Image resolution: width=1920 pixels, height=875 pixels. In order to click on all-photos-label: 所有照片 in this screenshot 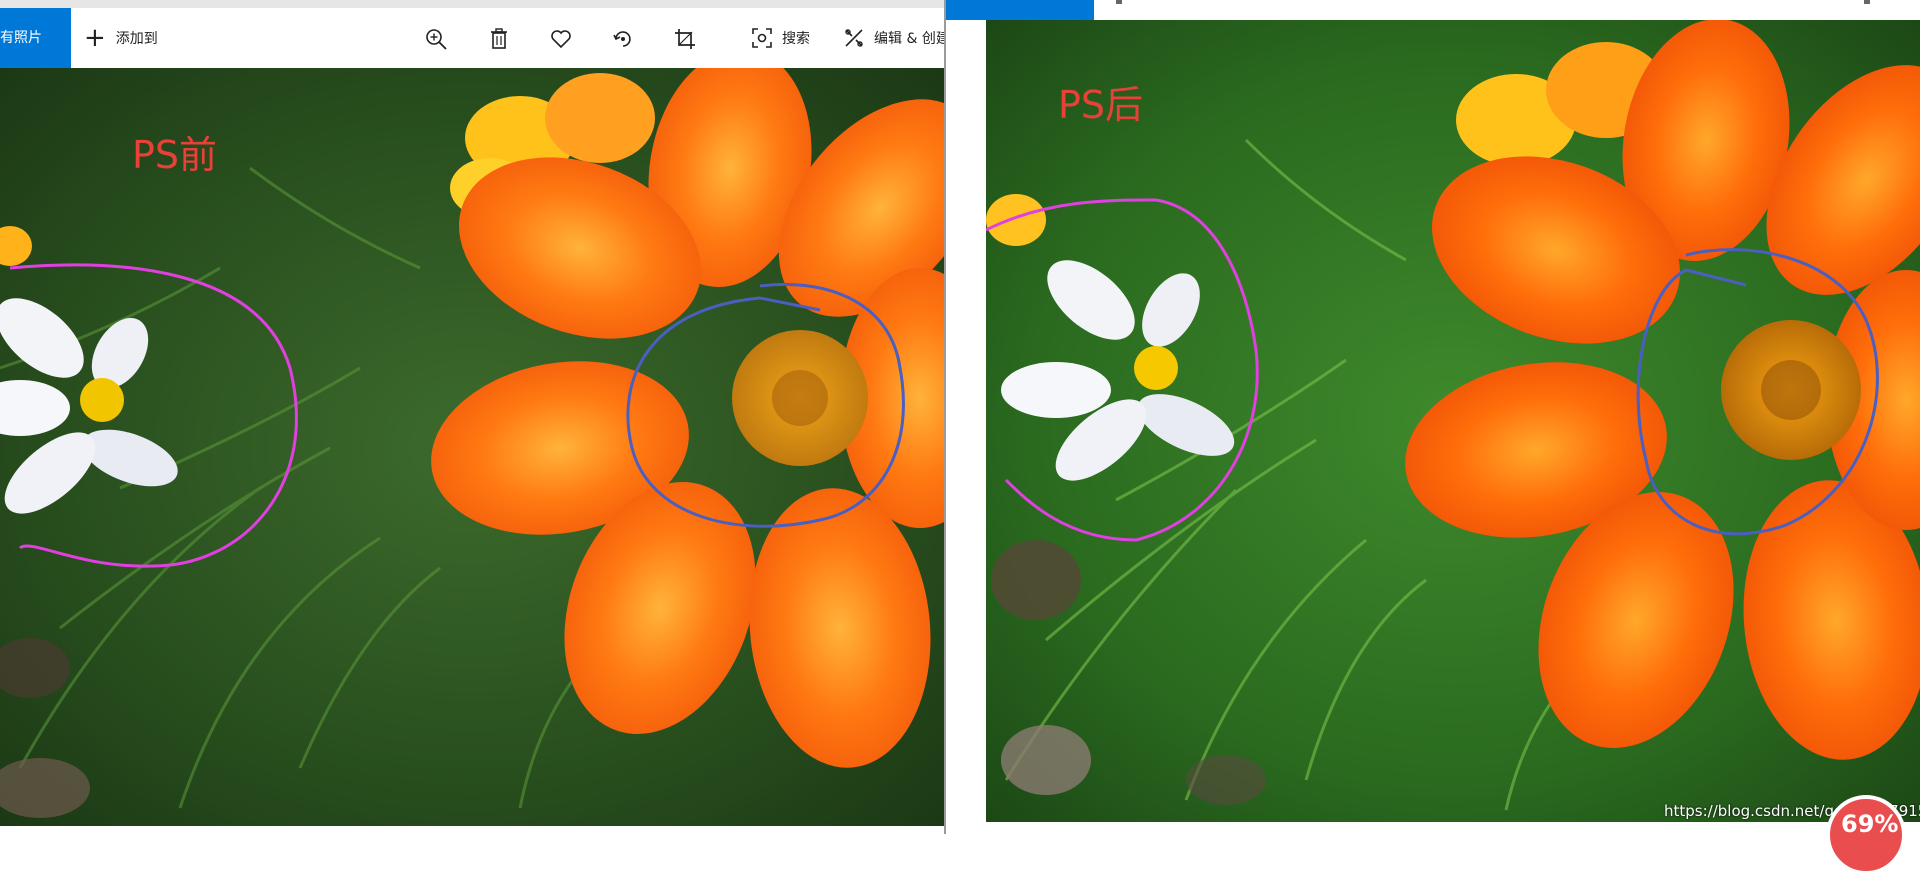, I will do `click(21, 38)`.